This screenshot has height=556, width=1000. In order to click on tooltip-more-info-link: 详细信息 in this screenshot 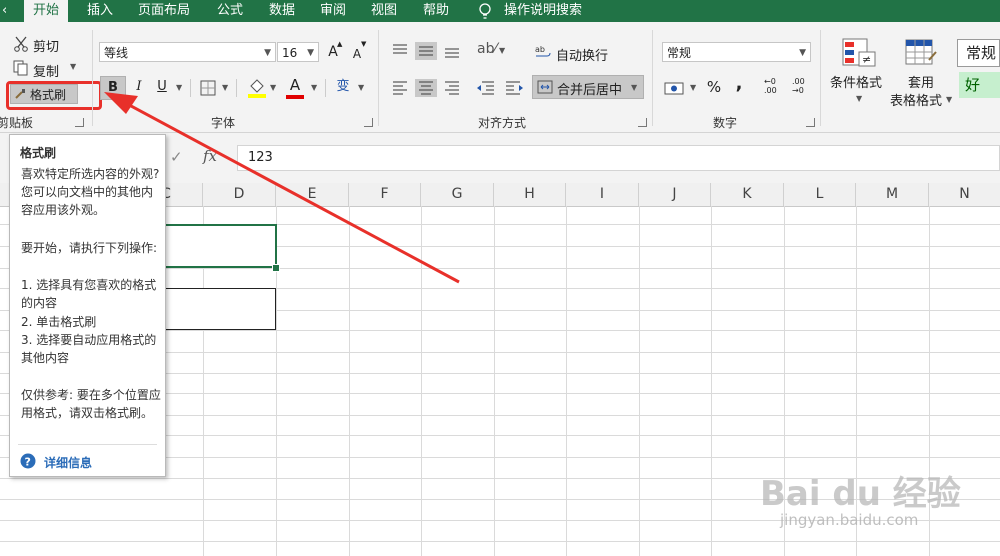, I will do `click(68, 462)`.